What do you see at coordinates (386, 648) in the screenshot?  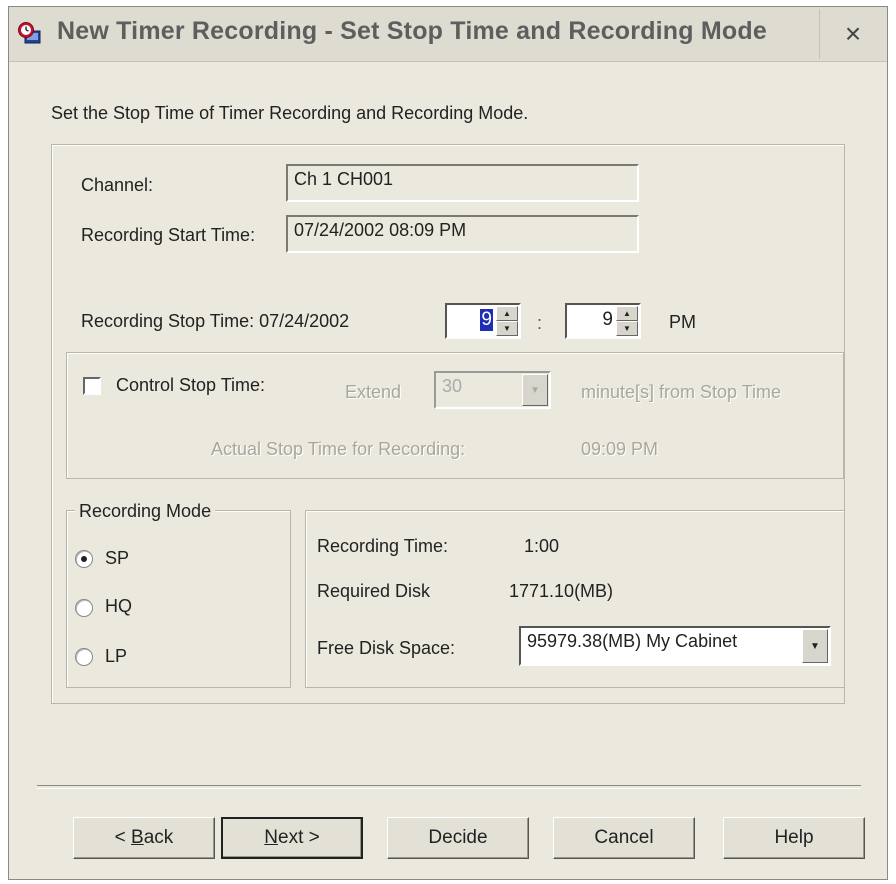 I see `free-disk-label: Free Disk Space:` at bounding box center [386, 648].